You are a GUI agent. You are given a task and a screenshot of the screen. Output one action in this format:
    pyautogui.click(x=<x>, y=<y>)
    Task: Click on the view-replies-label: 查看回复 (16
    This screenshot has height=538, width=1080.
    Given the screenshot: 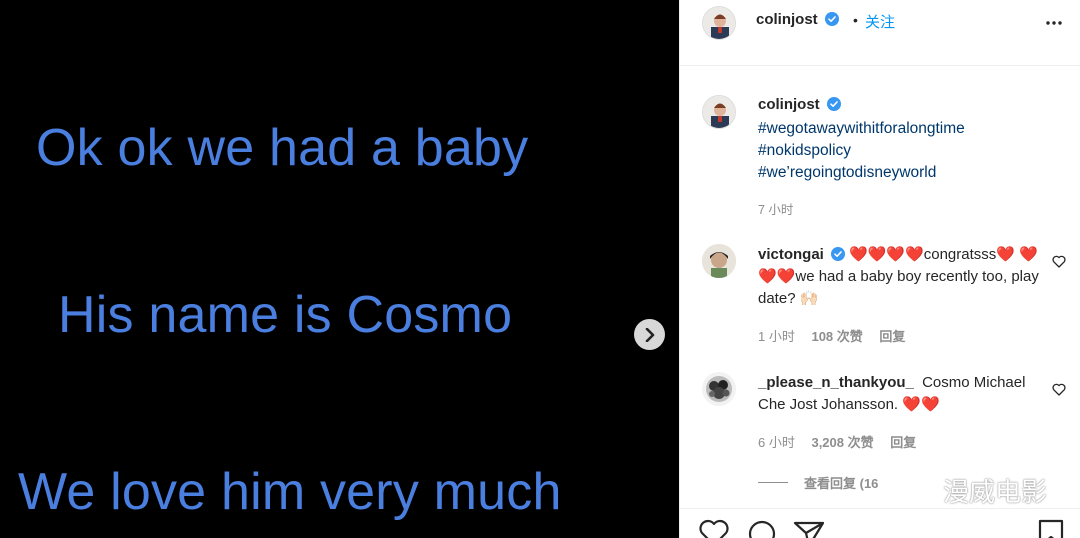 What is the action you would take?
    pyautogui.click(x=841, y=482)
    